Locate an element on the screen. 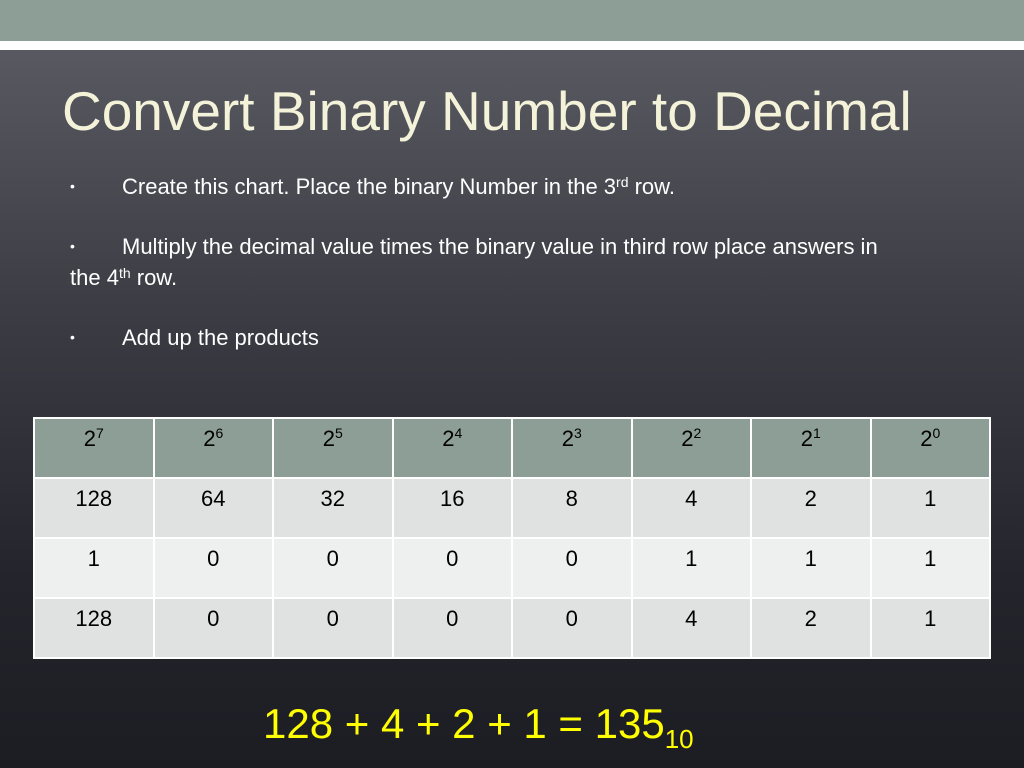 The height and width of the screenshot is (768, 1024). power-exponent: 4 is located at coordinates (458, 433).